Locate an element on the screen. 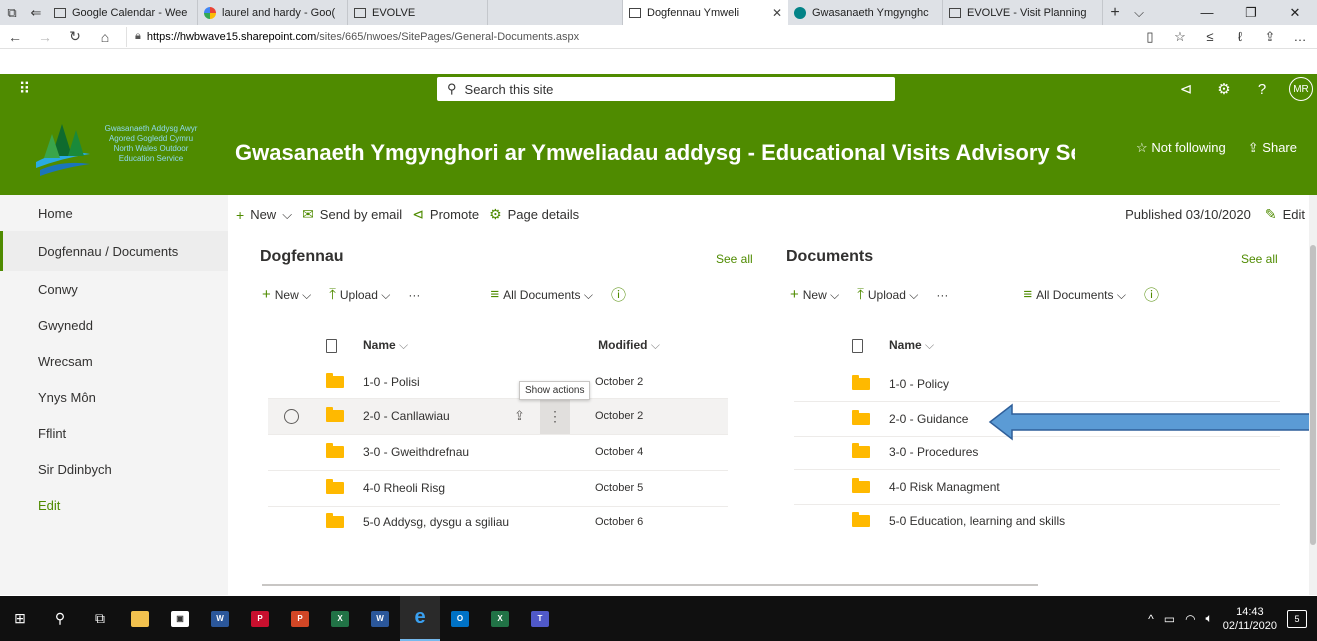 Image resolution: width=1317 pixels, height=641 pixels. vertical-scrollbar is located at coordinates (1313, 395).